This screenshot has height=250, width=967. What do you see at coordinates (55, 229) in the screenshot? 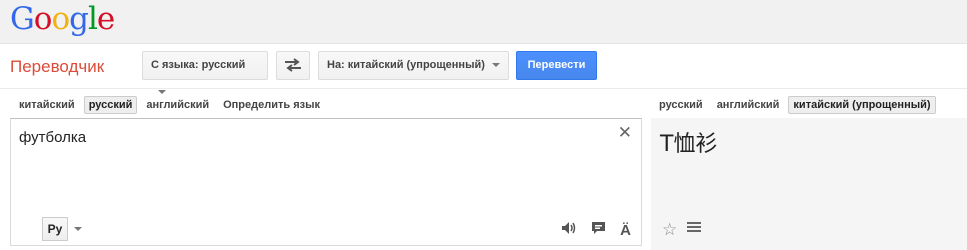
I see `input-tools-button: Ру` at bounding box center [55, 229].